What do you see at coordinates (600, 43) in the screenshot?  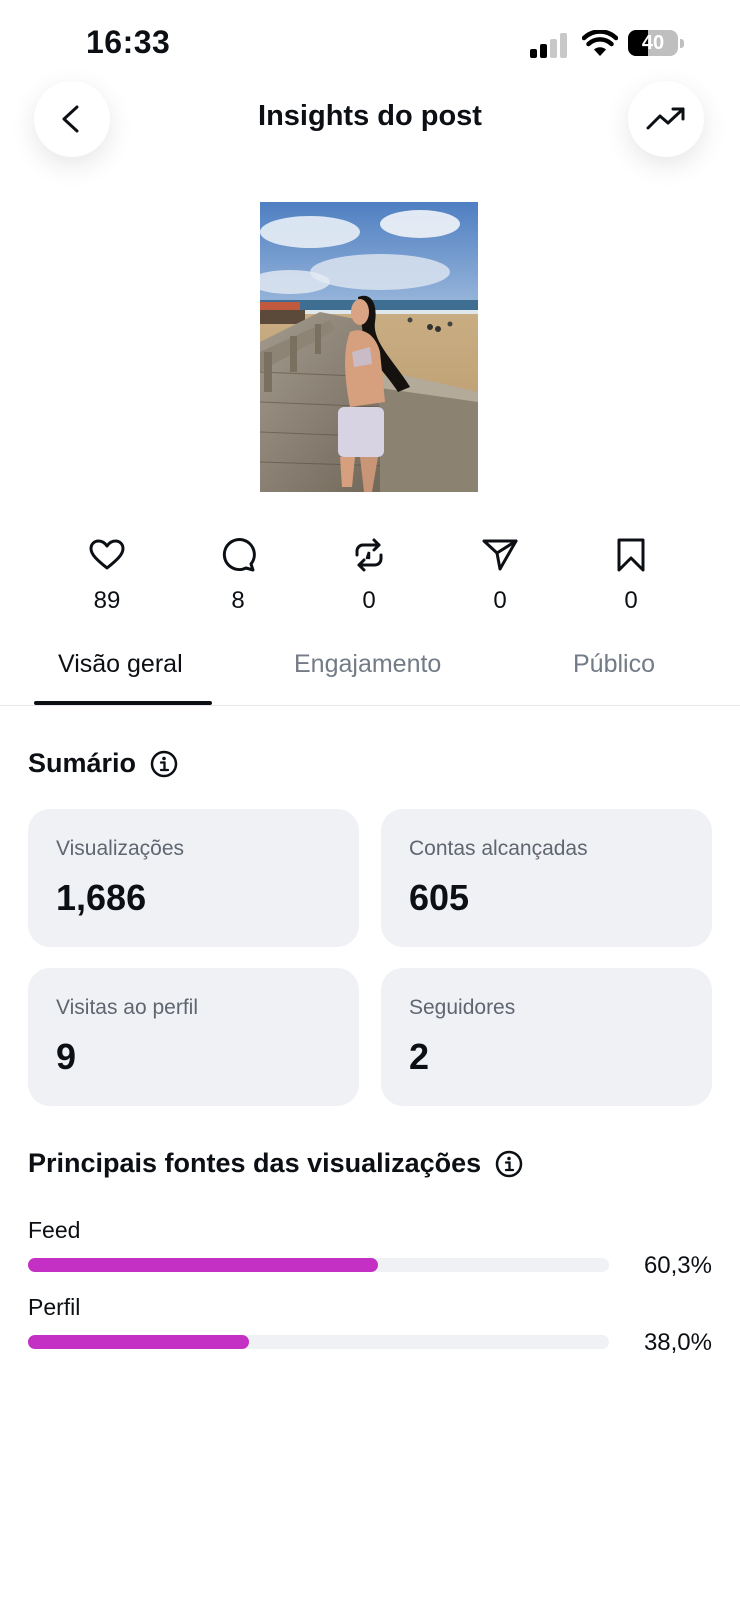 I see `wifi-icon` at bounding box center [600, 43].